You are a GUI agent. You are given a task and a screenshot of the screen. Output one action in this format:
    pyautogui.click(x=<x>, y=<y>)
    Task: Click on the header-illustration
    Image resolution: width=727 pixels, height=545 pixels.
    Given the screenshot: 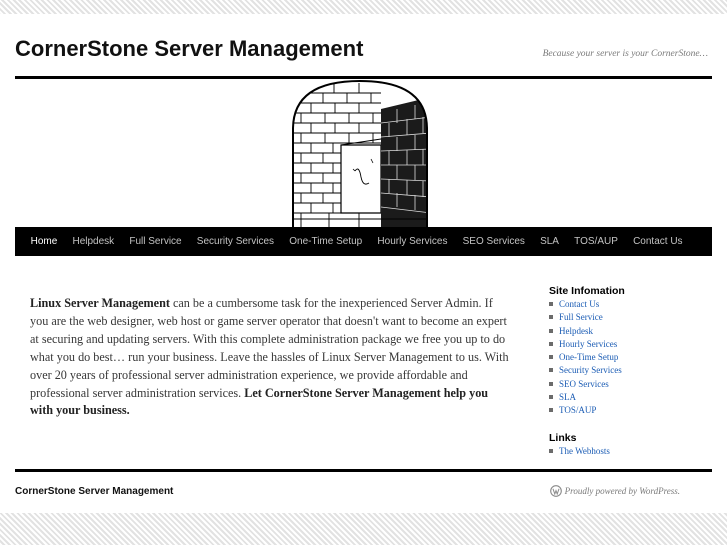 What is the action you would take?
    pyautogui.click(x=360, y=153)
    